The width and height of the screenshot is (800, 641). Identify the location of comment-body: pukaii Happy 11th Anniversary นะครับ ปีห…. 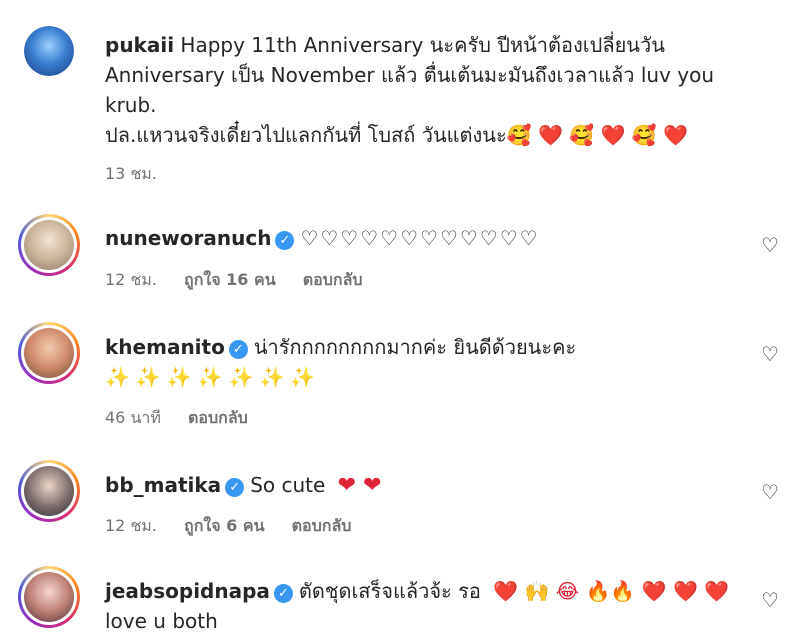
(422, 90).